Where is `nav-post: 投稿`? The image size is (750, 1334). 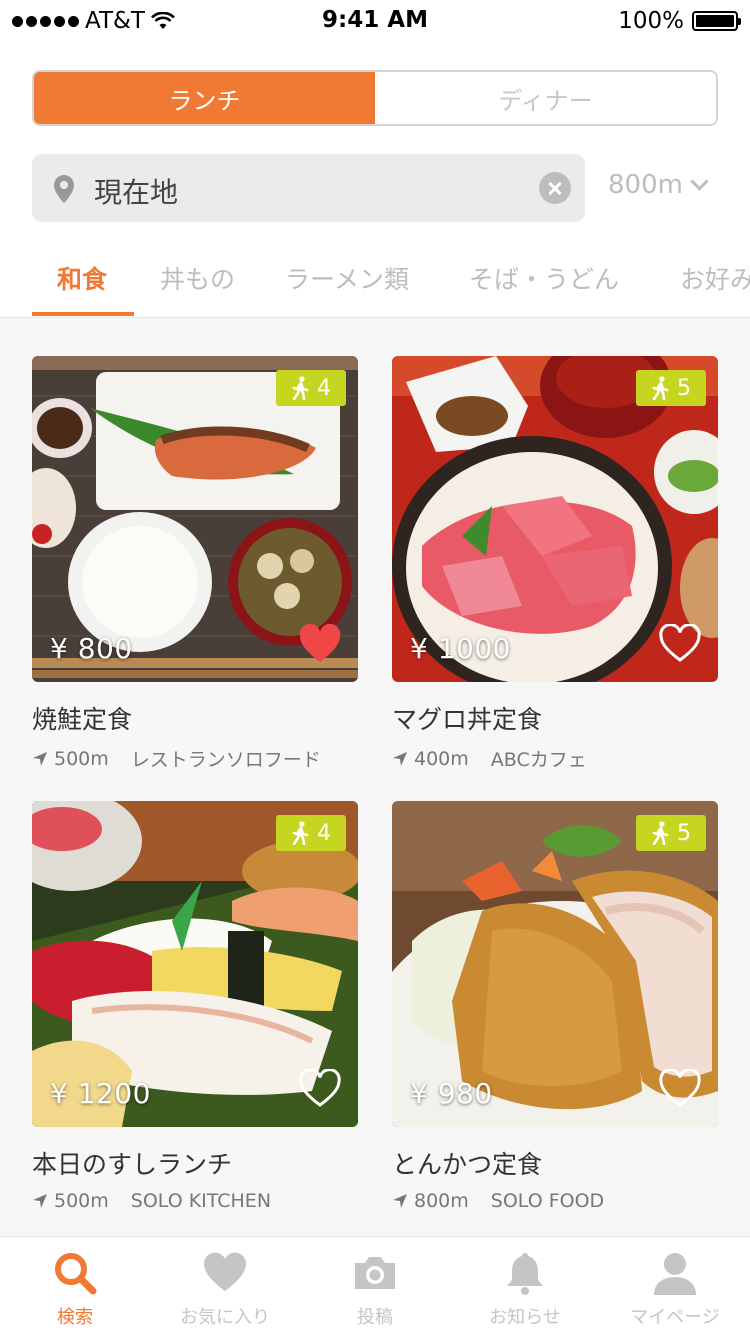
nav-post: 投稿 is located at coordinates (375, 1285).